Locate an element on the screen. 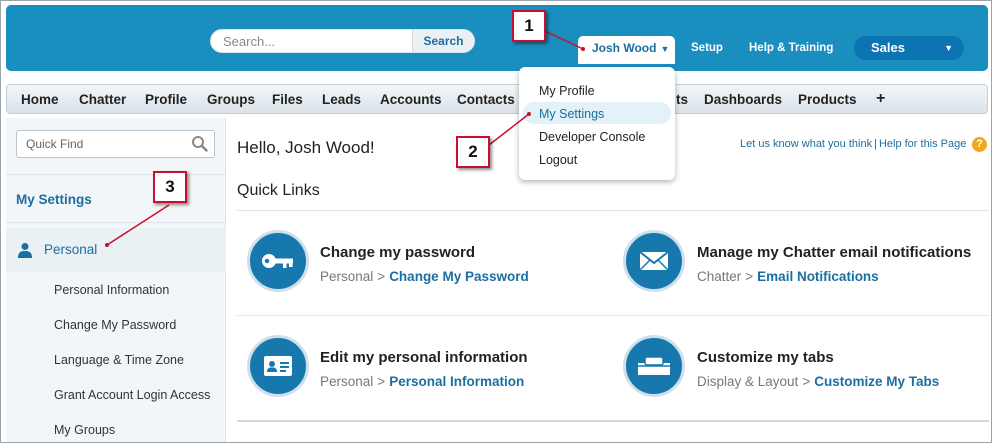  quick-find-input is located at coordinates (102, 144).